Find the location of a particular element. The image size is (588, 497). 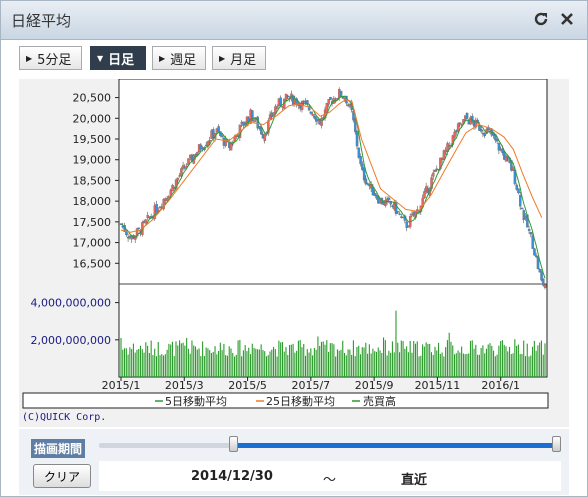

tab-monthly: ▶ 月足 is located at coordinates (239, 58).